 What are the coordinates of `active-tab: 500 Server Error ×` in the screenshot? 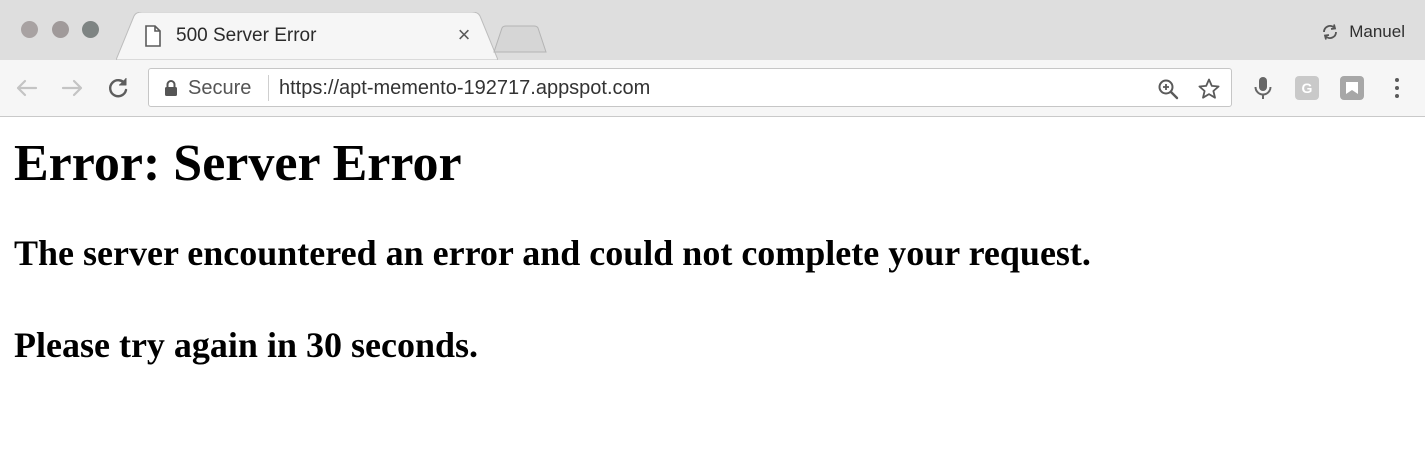 It's located at (307, 36).